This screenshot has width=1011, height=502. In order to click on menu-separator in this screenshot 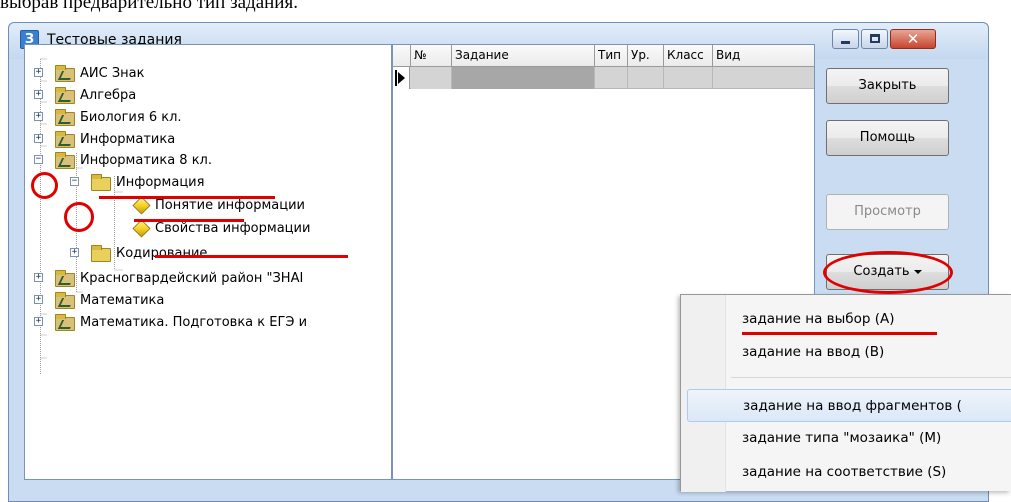, I will do `click(871, 377)`.